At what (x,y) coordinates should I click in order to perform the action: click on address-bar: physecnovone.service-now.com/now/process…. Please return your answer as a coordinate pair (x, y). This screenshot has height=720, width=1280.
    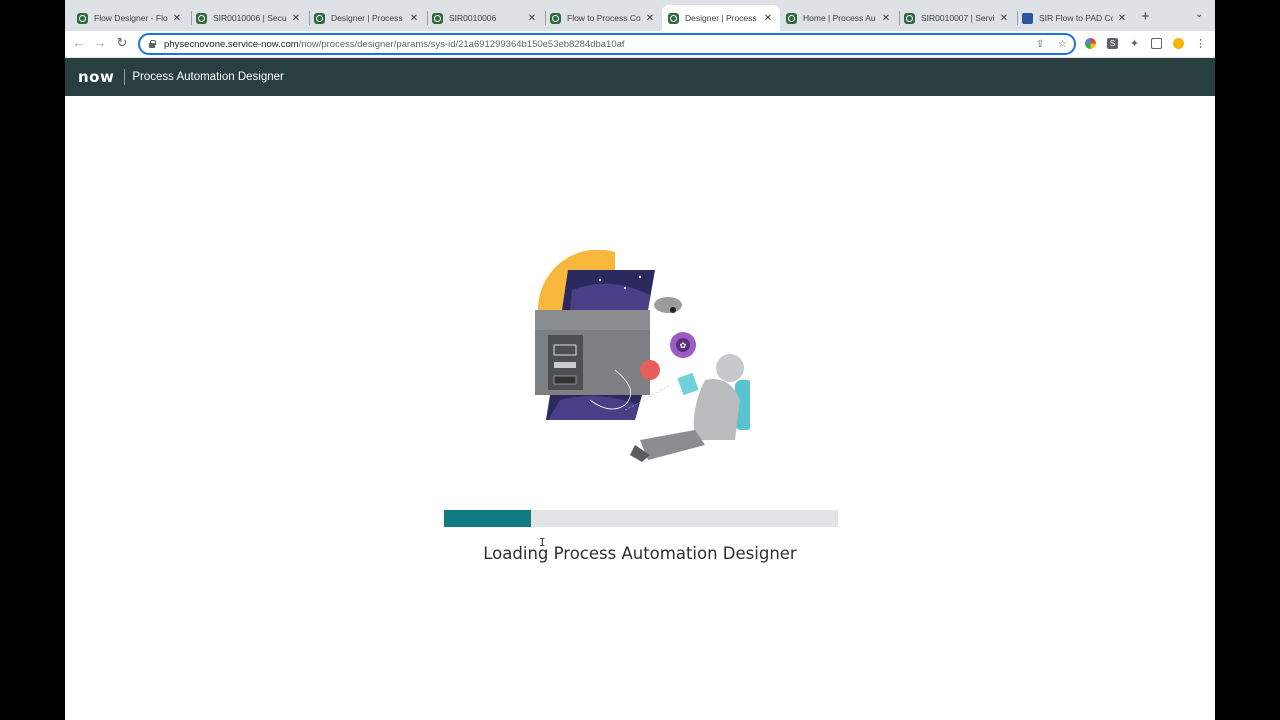
    Looking at the image, I should click on (607, 44).